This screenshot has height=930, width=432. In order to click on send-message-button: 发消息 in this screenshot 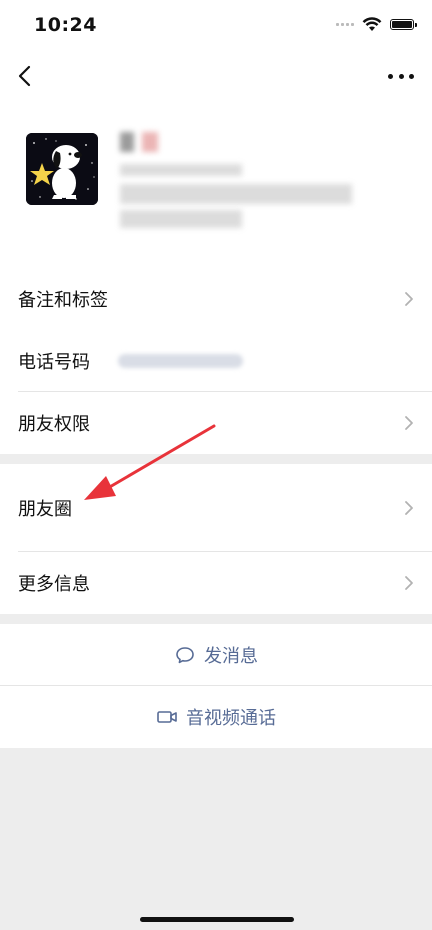, I will do `click(216, 655)`.